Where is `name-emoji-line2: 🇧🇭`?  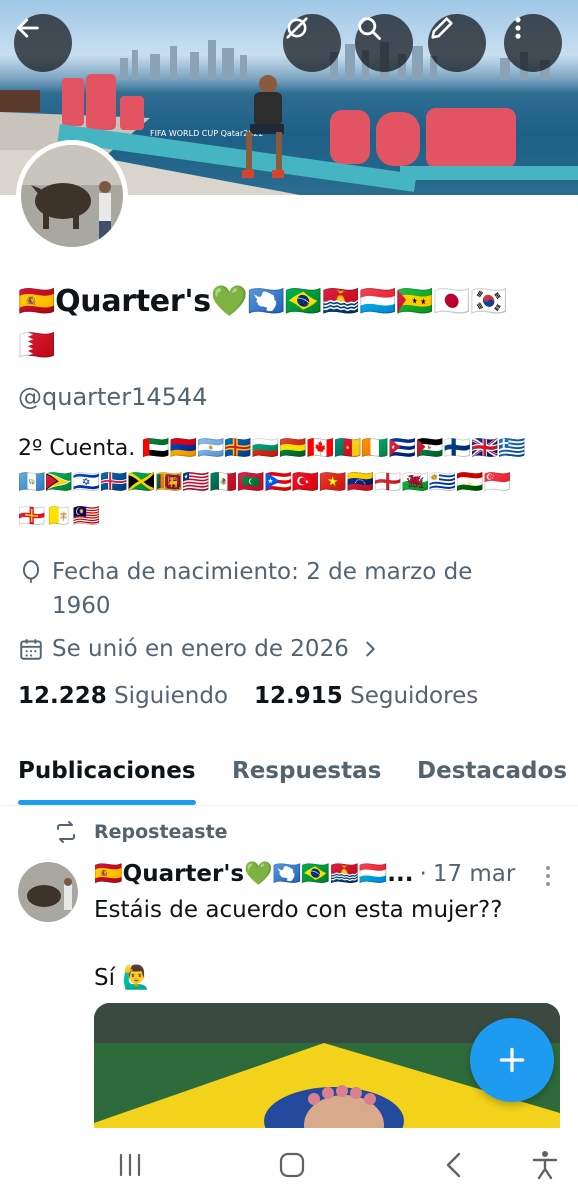 name-emoji-line2: 🇧🇭 is located at coordinates (37, 345).